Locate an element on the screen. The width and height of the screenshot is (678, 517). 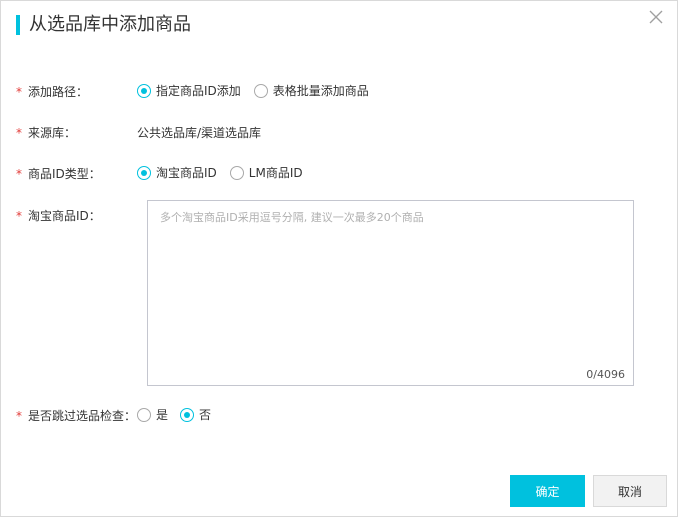
add-path-radio-group: 指定商品ID添加 表格批量添加商品 is located at coordinates (259, 90).